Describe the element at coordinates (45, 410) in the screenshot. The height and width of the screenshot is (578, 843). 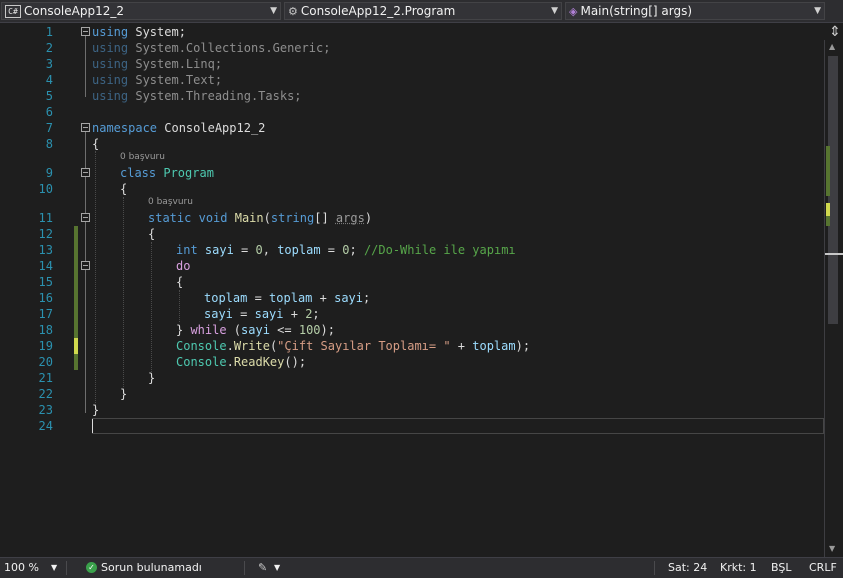
I see `line-number: 23` at that location.